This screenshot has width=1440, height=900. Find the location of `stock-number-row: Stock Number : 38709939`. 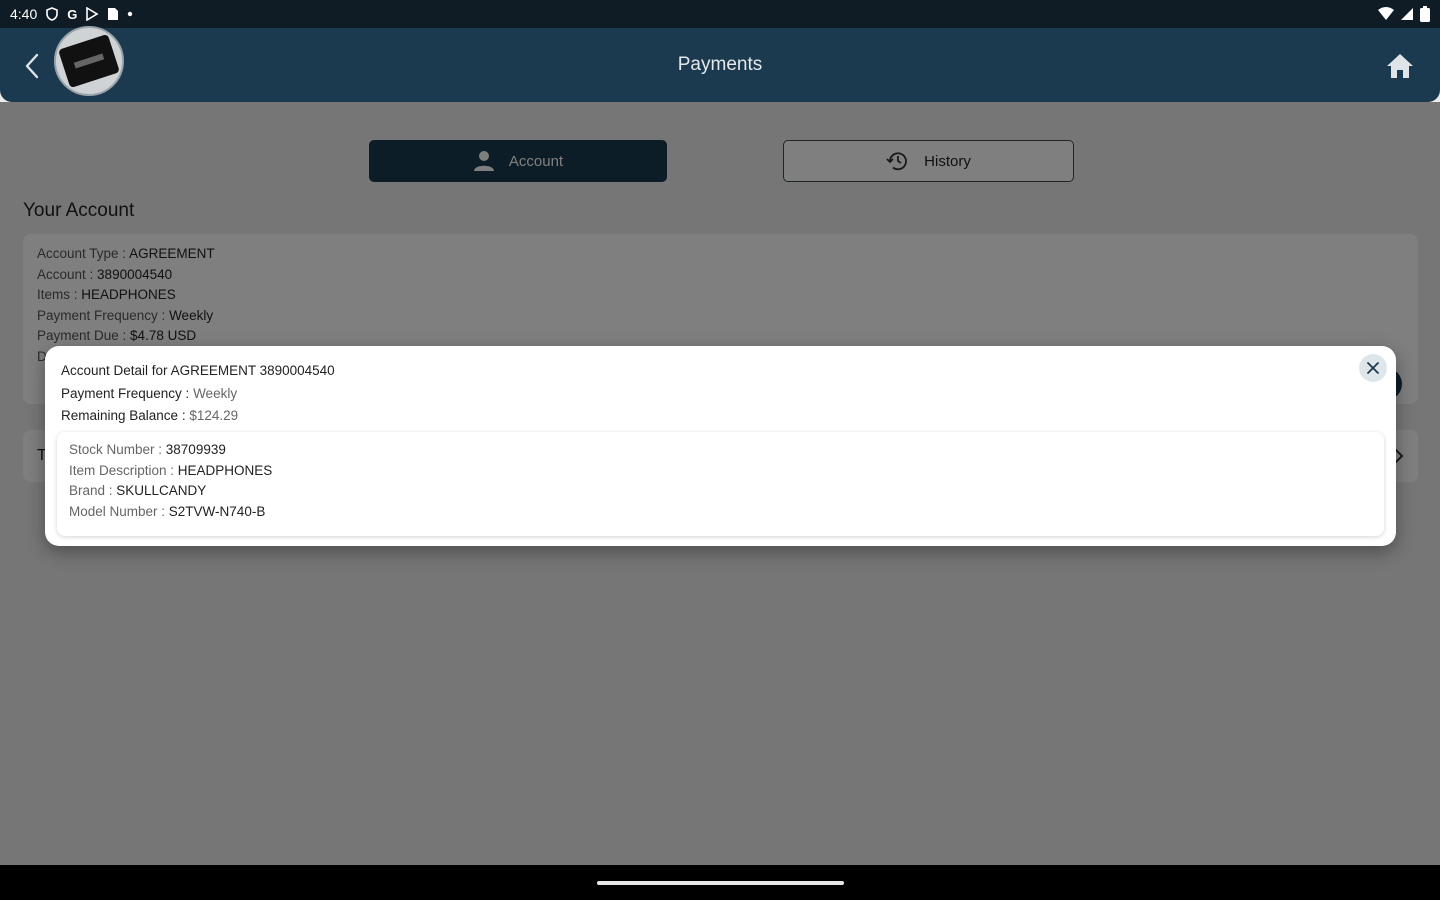

stock-number-row: Stock Number : 38709939 is located at coordinates (147, 449).